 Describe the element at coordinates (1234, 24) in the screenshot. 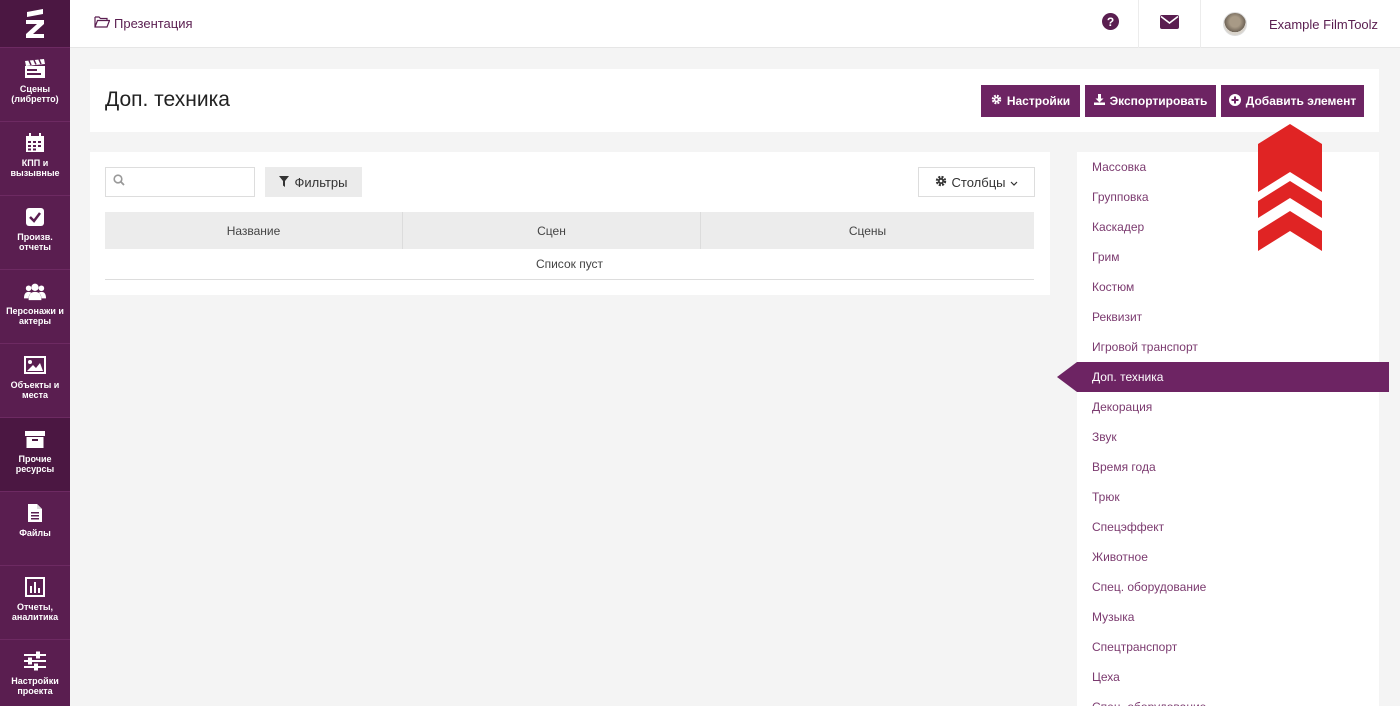

I see `avatar` at that location.